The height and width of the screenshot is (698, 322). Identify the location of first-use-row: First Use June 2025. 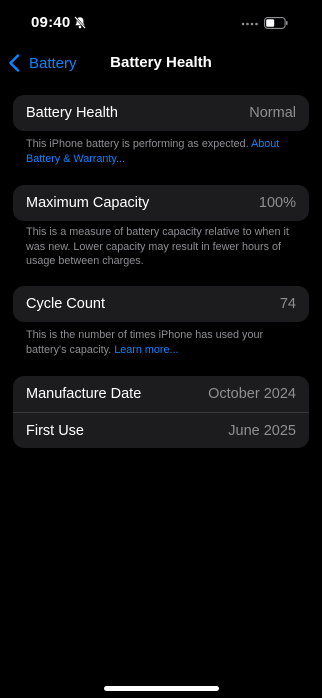
(161, 430).